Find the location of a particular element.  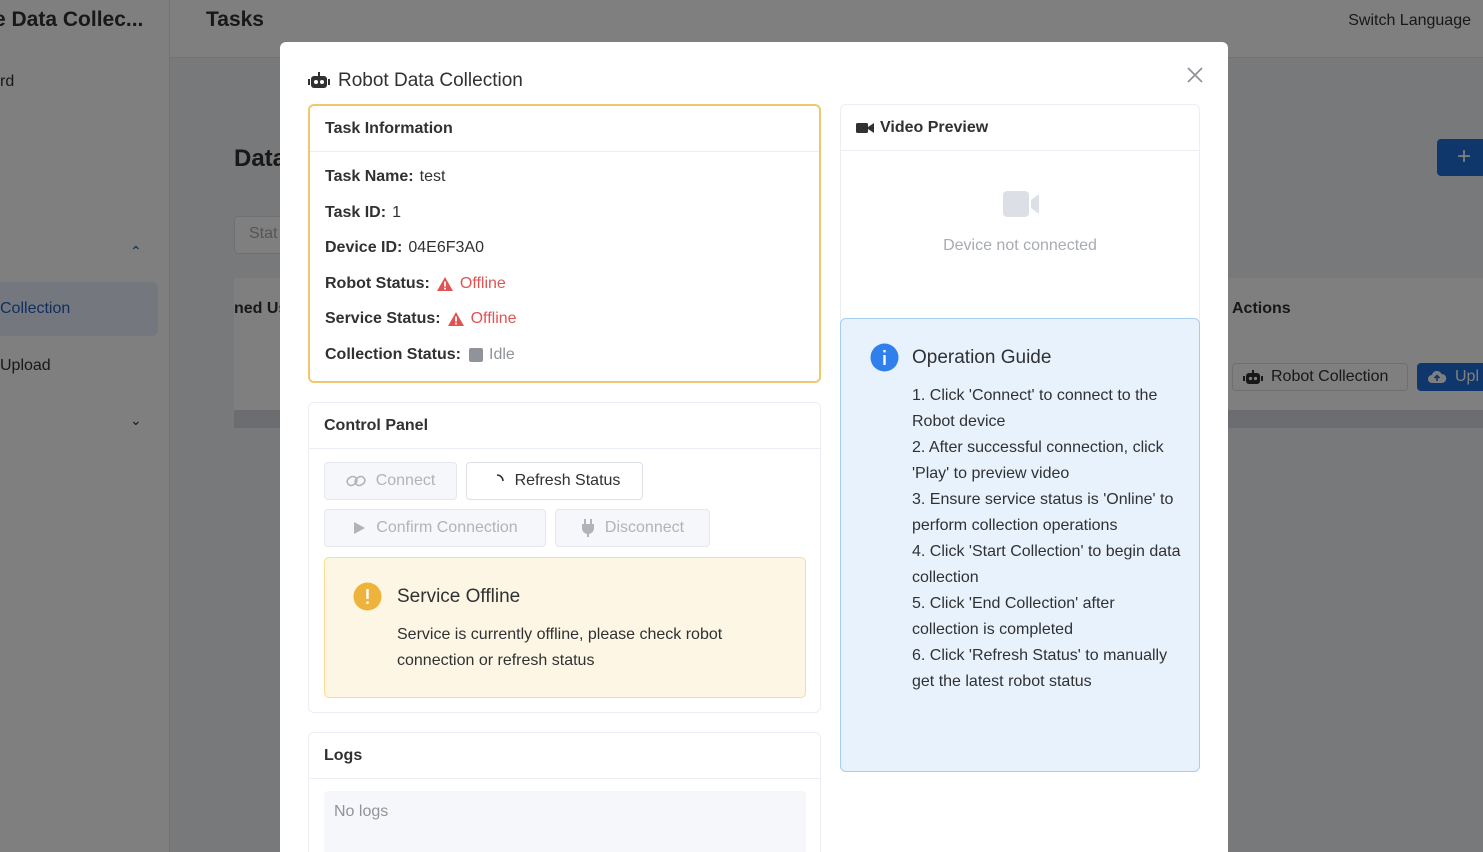

service-status-row: Service Status: Offline is located at coordinates (421, 319).